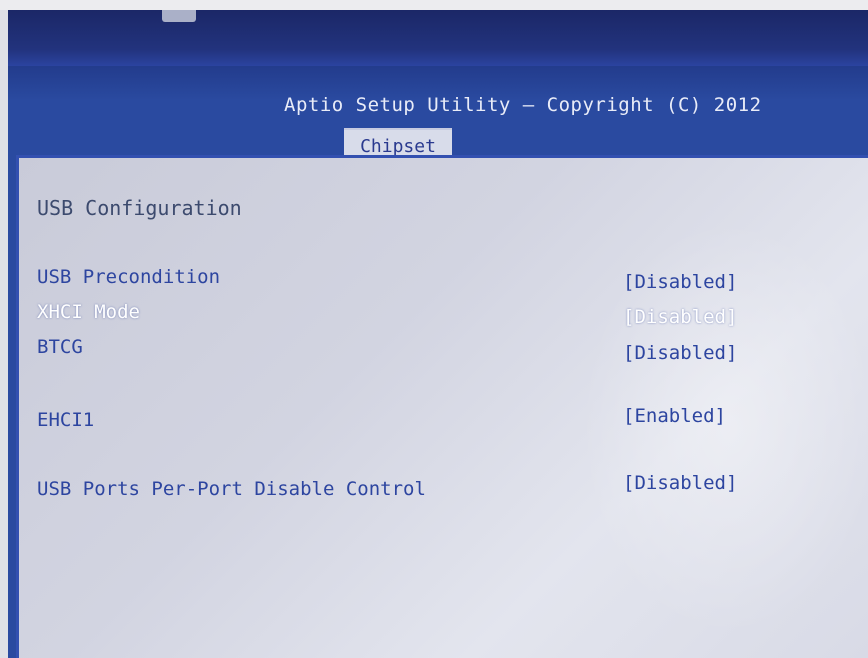 This screenshot has height=658, width=868. I want to click on setting-value-usb-ports-per-port: [Disabled], so click(680, 483).